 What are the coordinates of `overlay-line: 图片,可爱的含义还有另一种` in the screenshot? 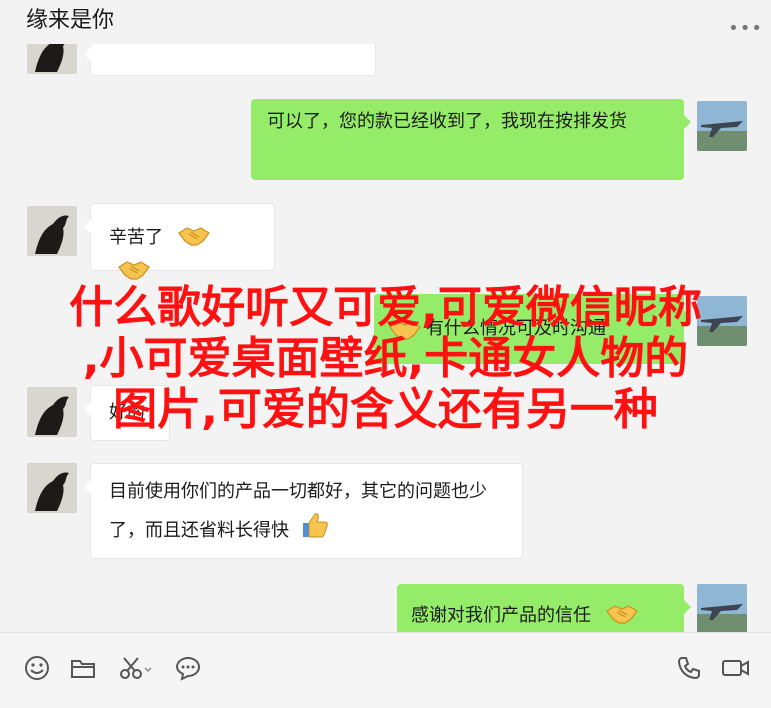 It's located at (385, 409).